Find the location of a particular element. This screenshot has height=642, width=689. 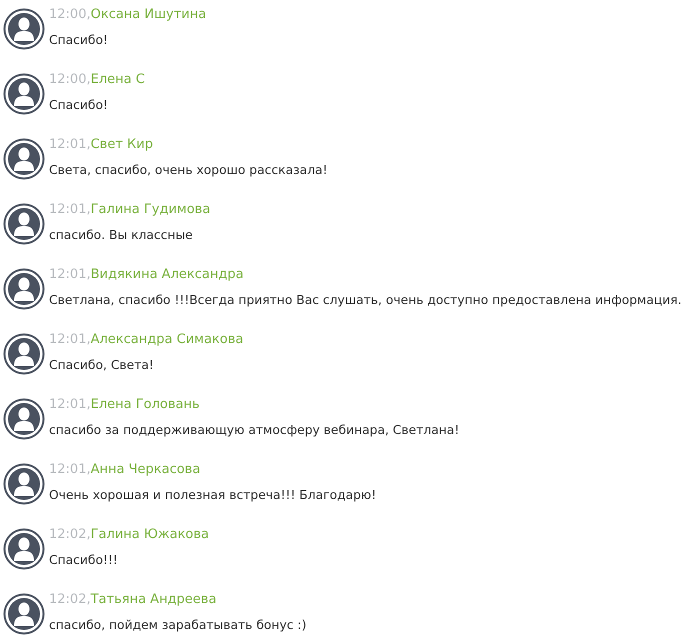

author-name: Свет Кир is located at coordinates (121, 145).